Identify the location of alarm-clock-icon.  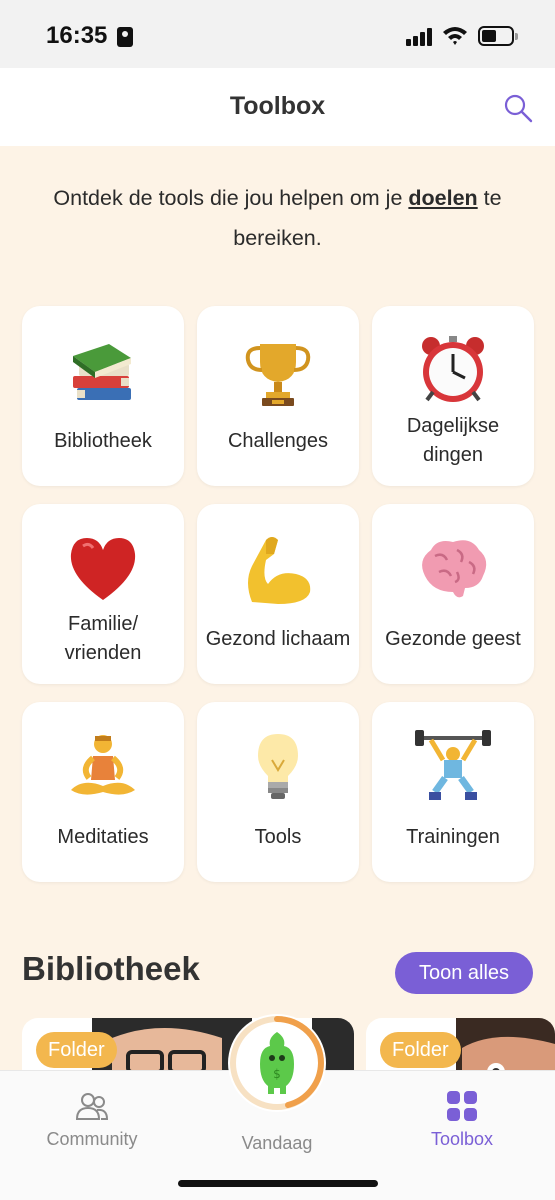
(453, 369).